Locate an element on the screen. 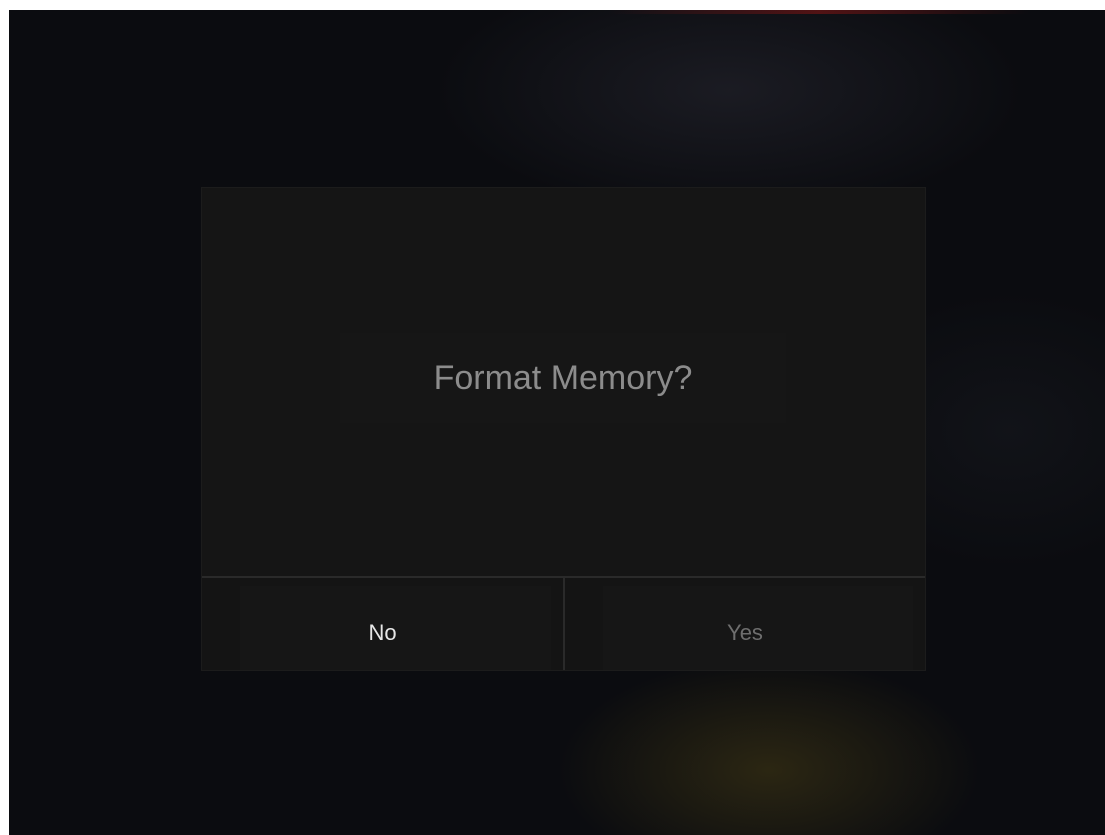 The image size is (1105, 835). dialog-message-panel: Format Memory? is located at coordinates (563, 378).